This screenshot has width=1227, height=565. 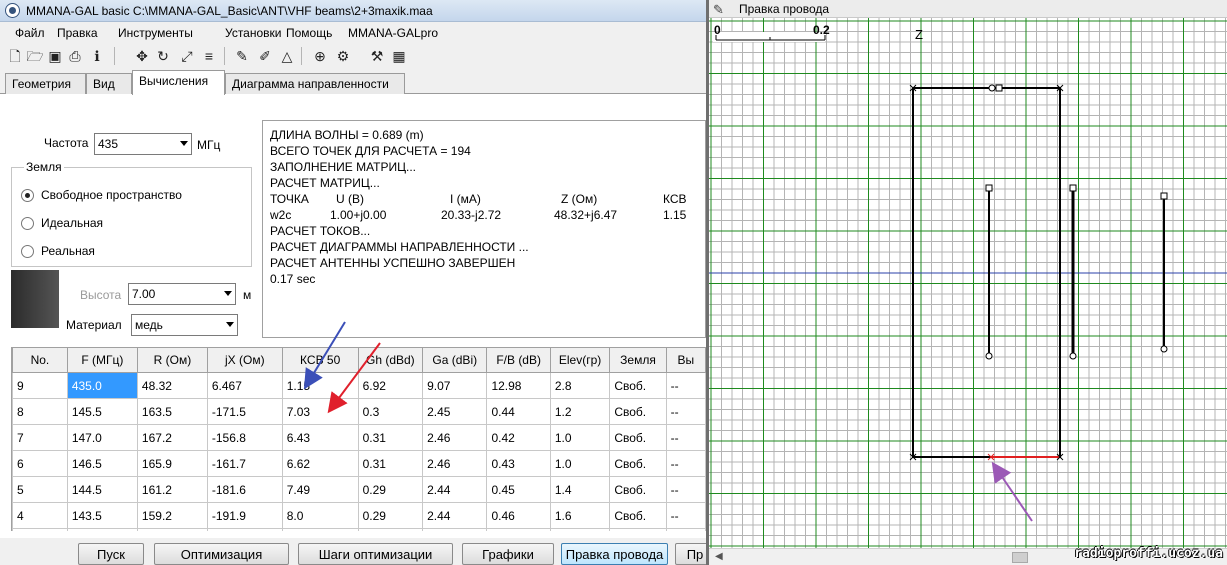 What do you see at coordinates (508, 554) in the screenshot?
I see `graphs-button: Графики` at bounding box center [508, 554].